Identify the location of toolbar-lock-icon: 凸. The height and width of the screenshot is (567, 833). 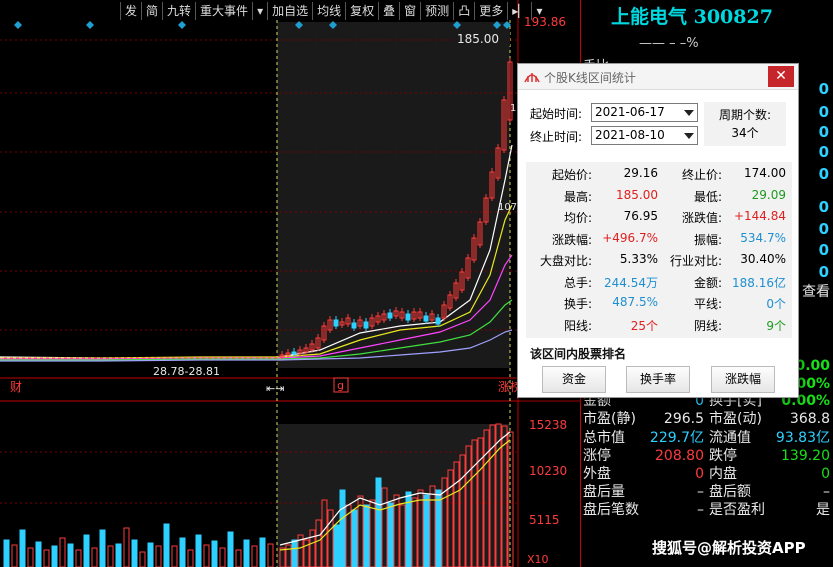
(463, 11).